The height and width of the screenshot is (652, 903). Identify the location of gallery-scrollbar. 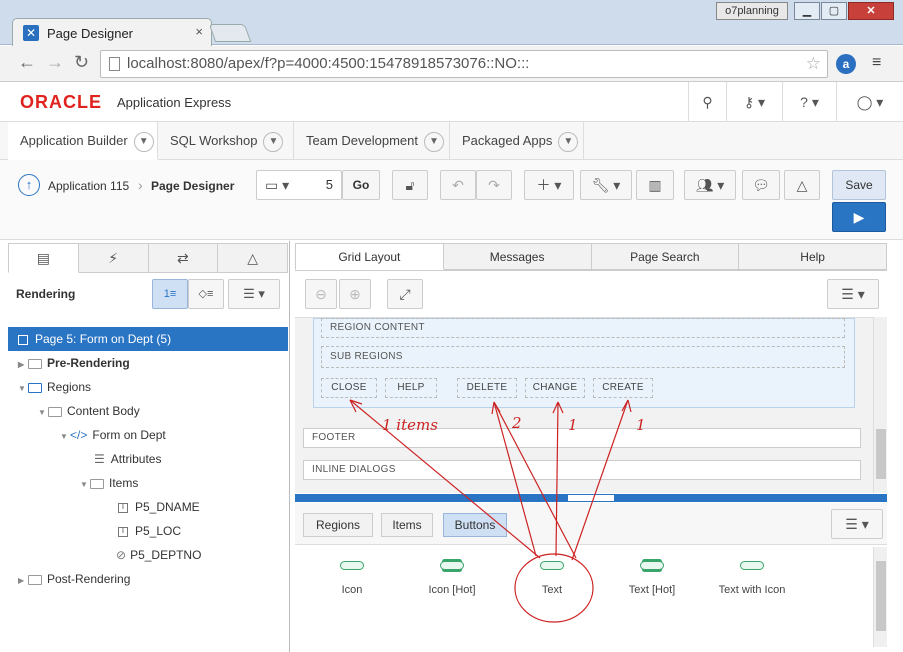
(880, 597).